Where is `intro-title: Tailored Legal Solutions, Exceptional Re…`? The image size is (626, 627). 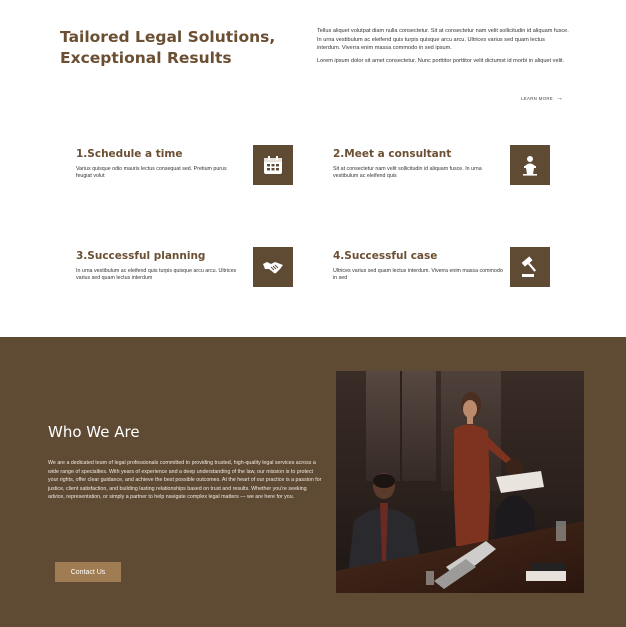
intro-title: Tailored Legal Solutions, Exceptional Re… is located at coordinates (168, 47).